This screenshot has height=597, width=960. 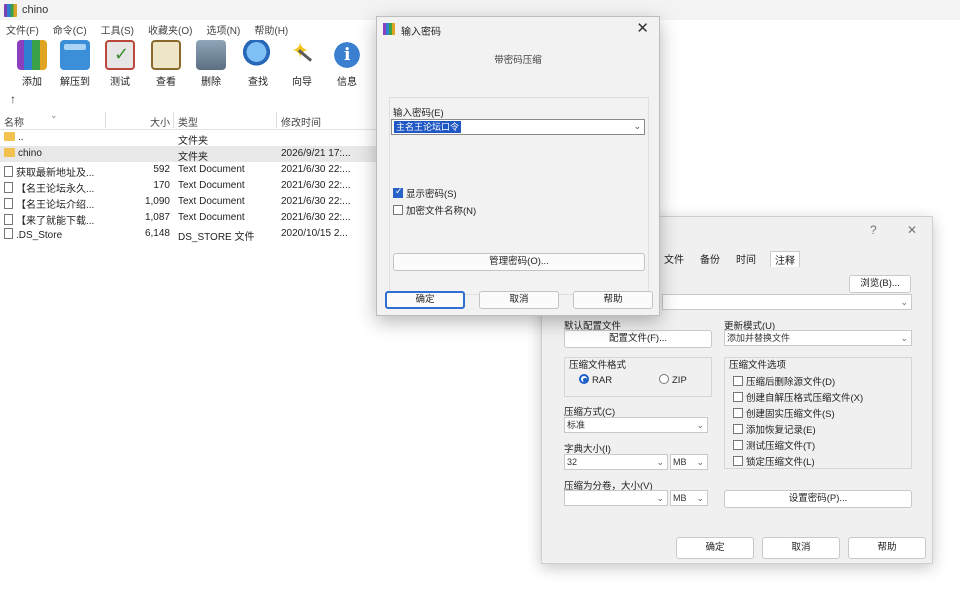 What do you see at coordinates (347, 55) in the screenshot?
I see `info-icon` at bounding box center [347, 55].